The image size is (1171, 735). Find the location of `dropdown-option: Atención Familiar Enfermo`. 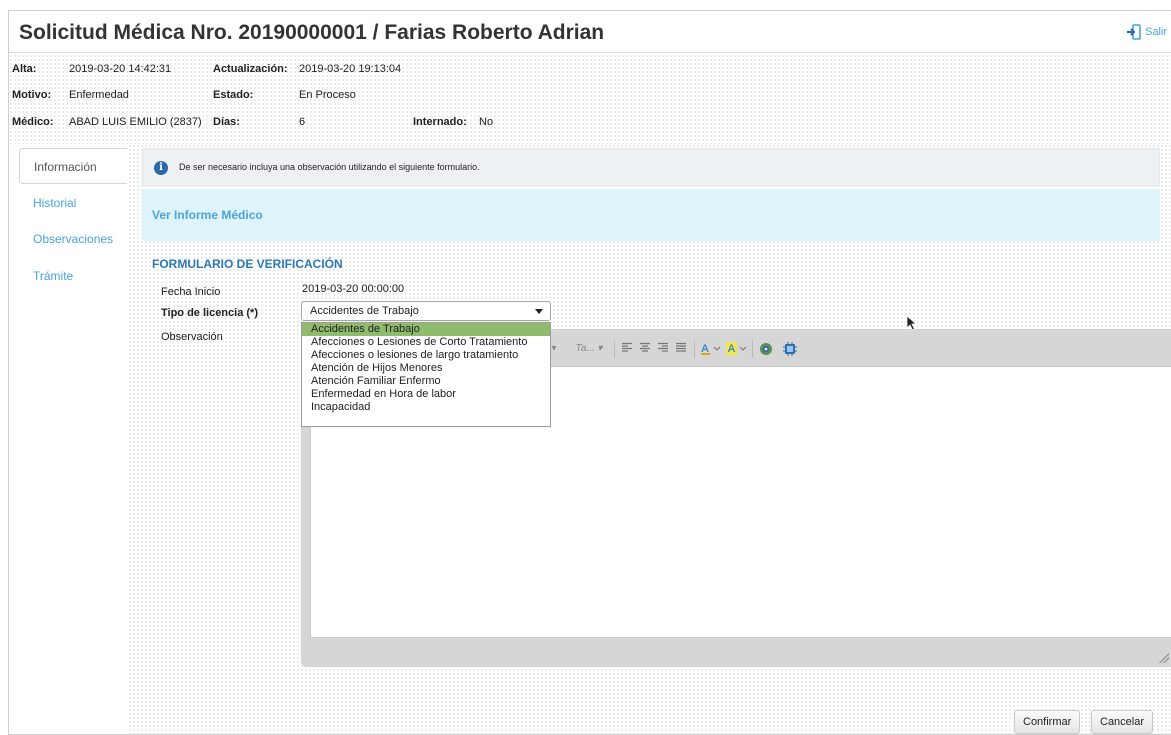

dropdown-option: Atención Familiar Enfermo is located at coordinates (426, 381).